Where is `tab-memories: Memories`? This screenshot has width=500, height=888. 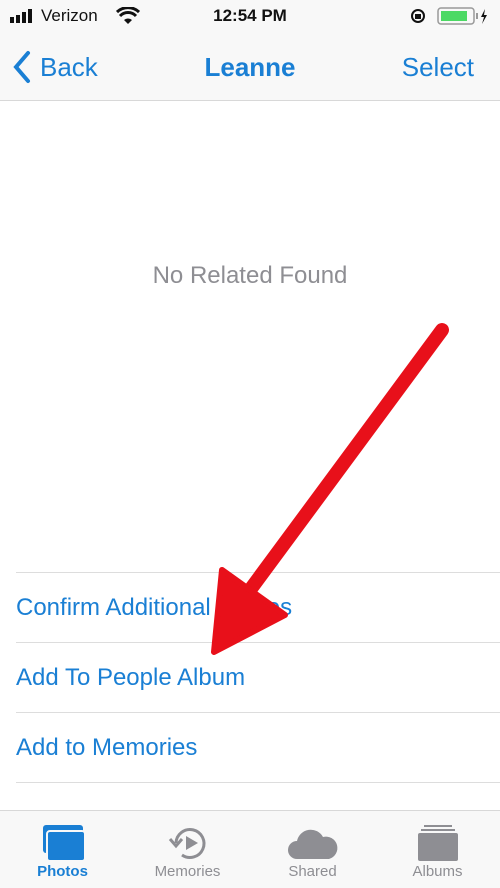 tab-memories: Memories is located at coordinates (187, 849).